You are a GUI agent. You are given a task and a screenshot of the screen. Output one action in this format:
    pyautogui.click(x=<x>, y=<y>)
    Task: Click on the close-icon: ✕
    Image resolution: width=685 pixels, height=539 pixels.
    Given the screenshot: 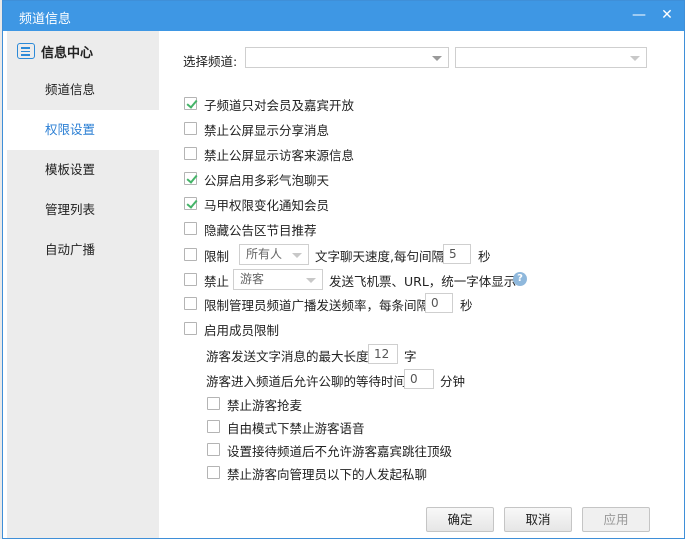 What is the action you would take?
    pyautogui.click(x=667, y=15)
    